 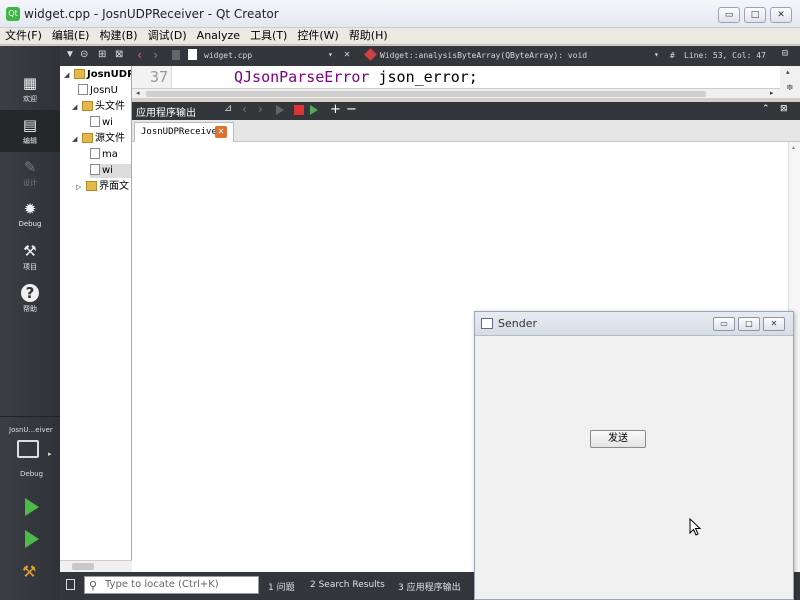 What do you see at coordinates (101, 123) in the screenshot?
I see `tree-item-header-file: wi` at bounding box center [101, 123].